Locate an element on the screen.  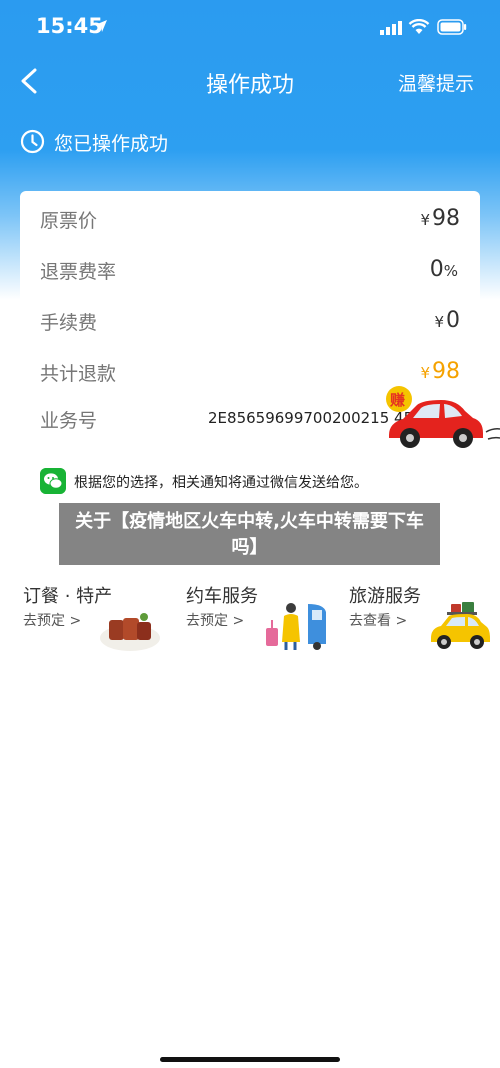
wechat-note: 根据您的选择，相关通知将通过微信发送给您。 is located at coordinates (221, 483).